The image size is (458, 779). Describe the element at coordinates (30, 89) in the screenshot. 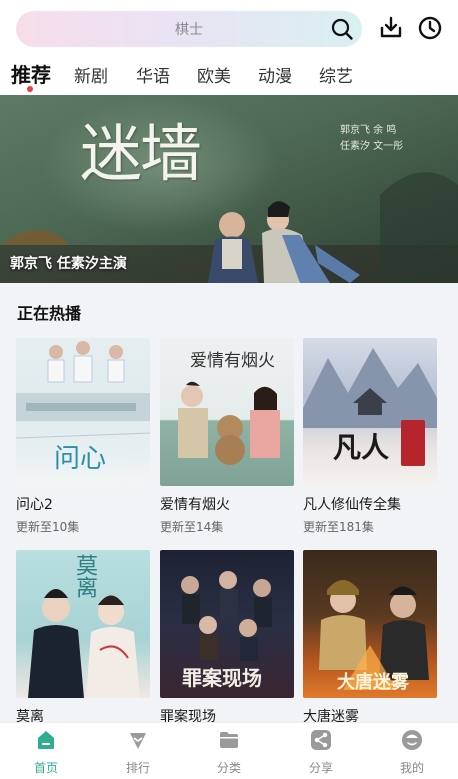

I see `active-tab-indicator` at that location.